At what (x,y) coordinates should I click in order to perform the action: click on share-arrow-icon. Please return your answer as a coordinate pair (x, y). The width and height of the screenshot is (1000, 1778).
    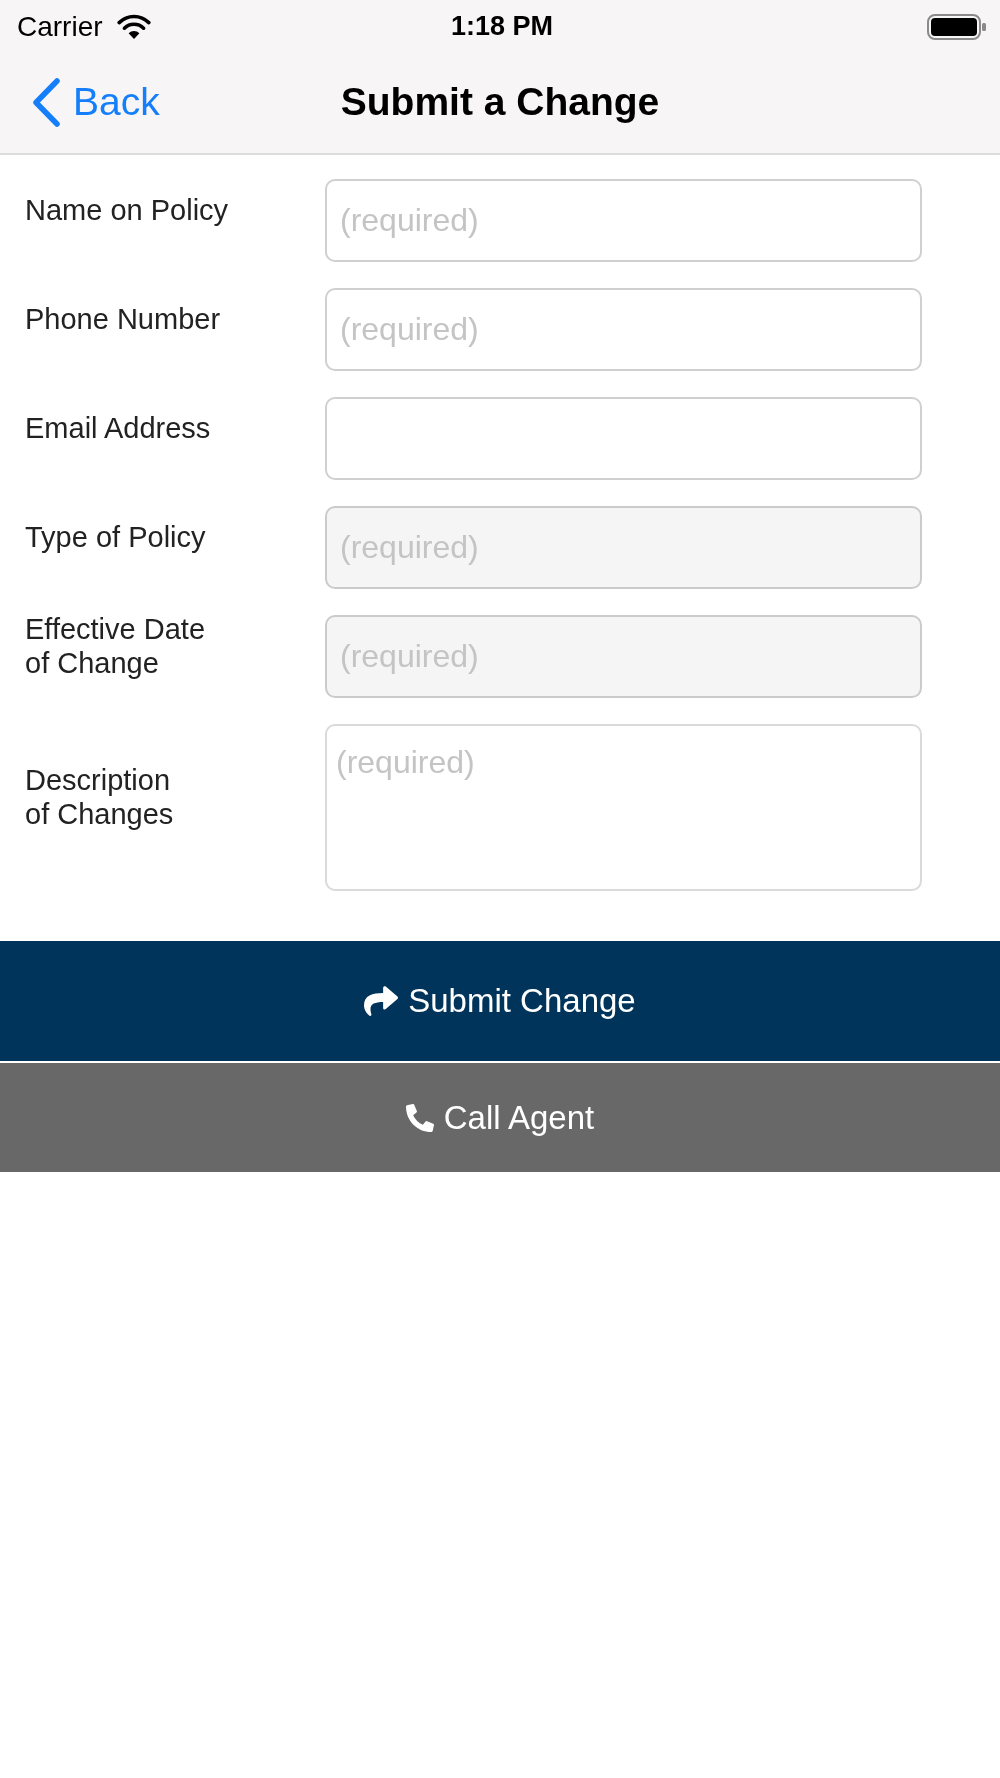
    Looking at the image, I should click on (381, 1001).